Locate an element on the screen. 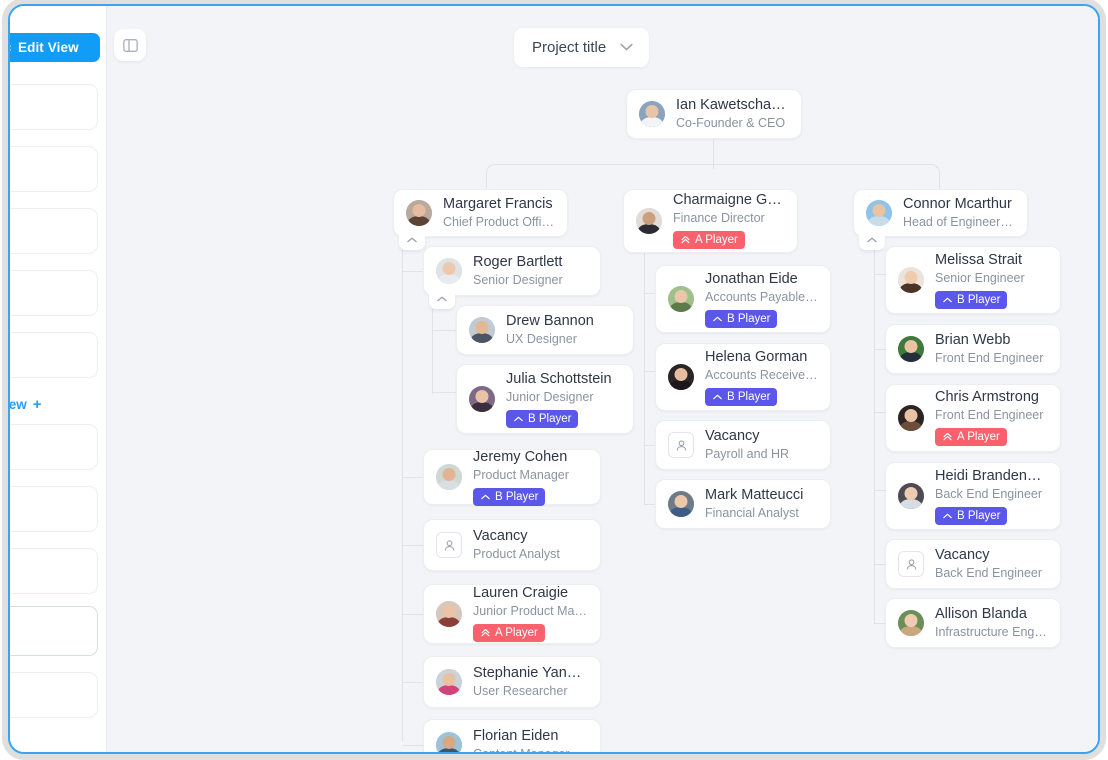 The height and width of the screenshot is (760, 1108). org-node-report: Brian Webb Front End Engineer is located at coordinates (973, 349).